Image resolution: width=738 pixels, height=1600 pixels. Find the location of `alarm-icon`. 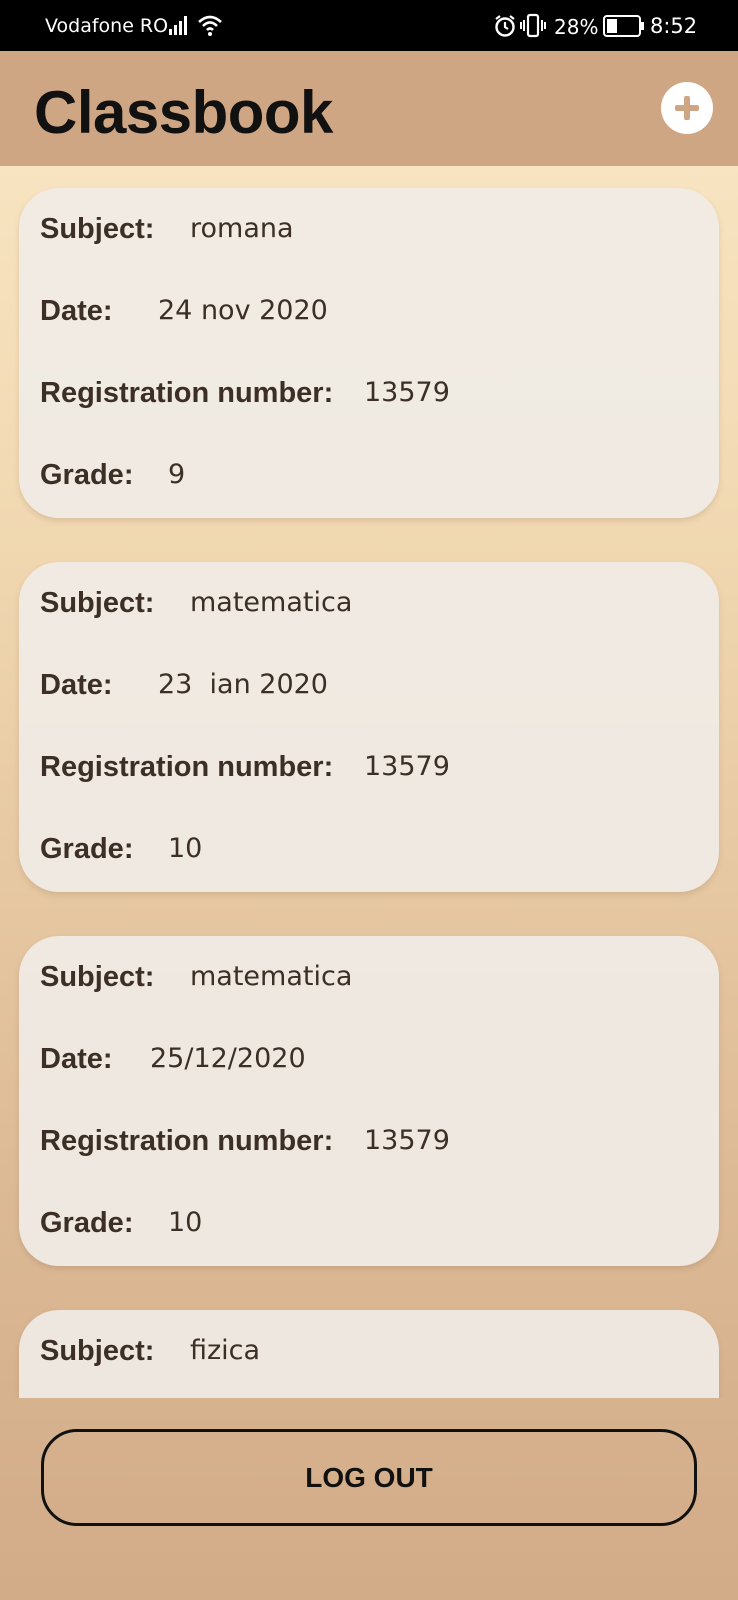

alarm-icon is located at coordinates (505, 26).